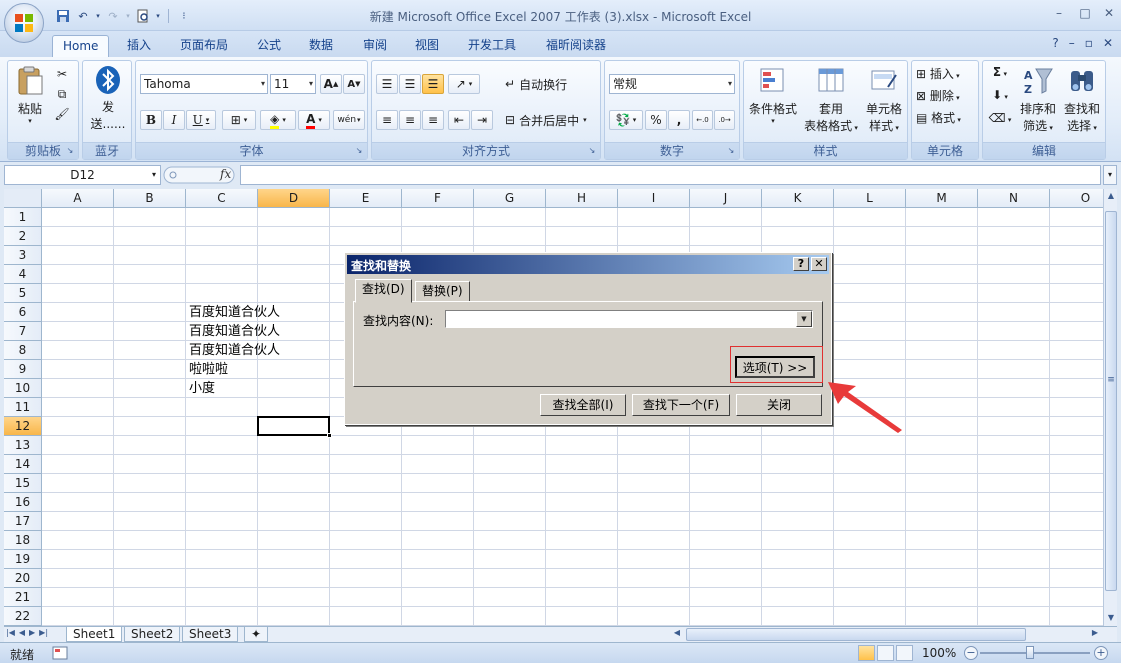 The height and width of the screenshot is (663, 1121). What do you see at coordinates (233, 331) in the screenshot?
I see `cell-c7: 百度知道合伙人` at bounding box center [233, 331].